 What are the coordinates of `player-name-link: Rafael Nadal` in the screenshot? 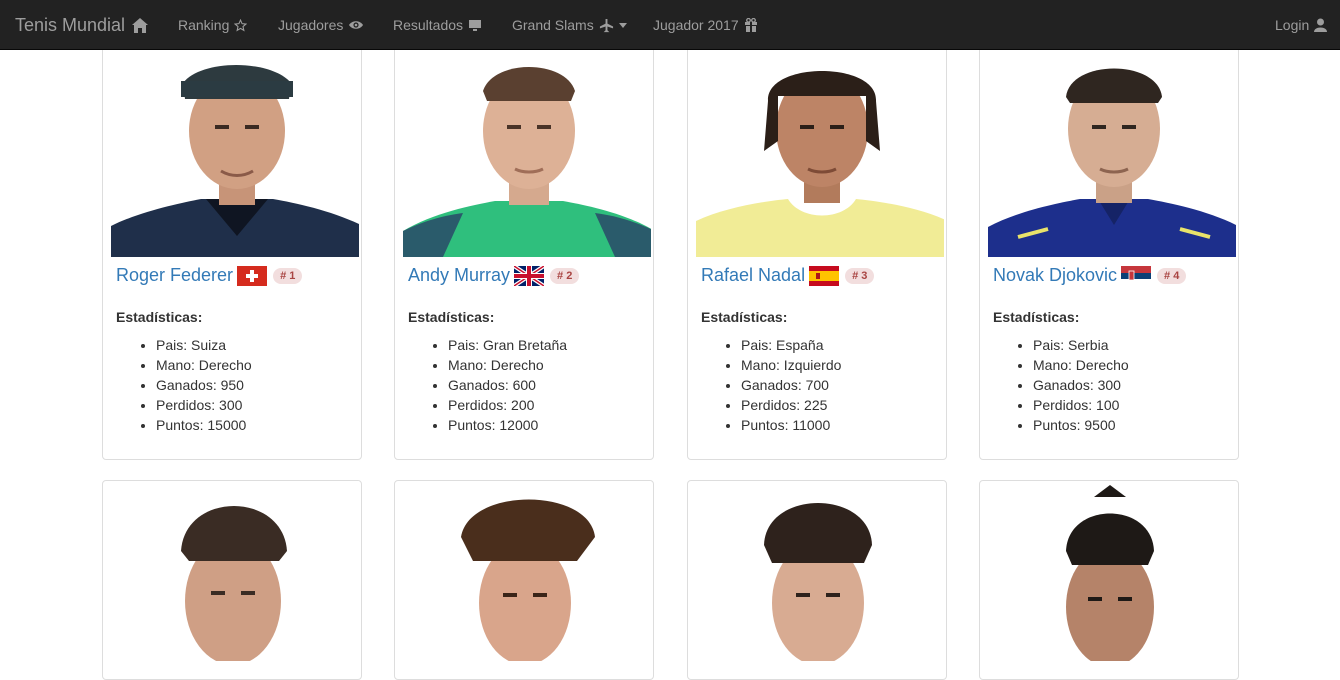 It's located at (753, 275).